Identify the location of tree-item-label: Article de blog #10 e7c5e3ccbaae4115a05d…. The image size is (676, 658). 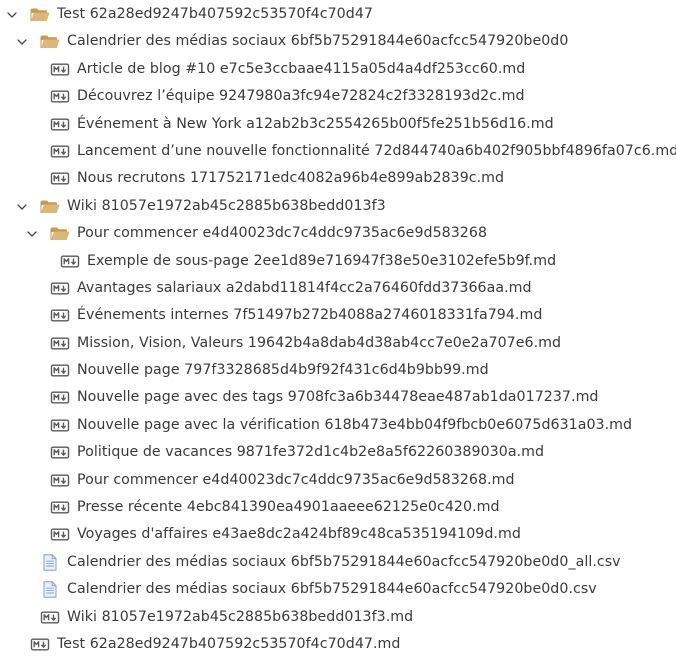
(301, 68).